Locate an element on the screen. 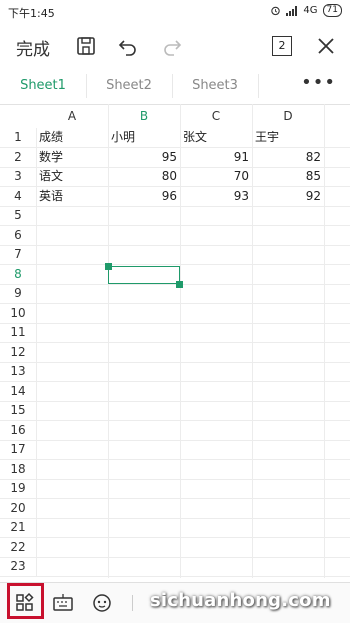  row-number: 7 is located at coordinates (18, 254).